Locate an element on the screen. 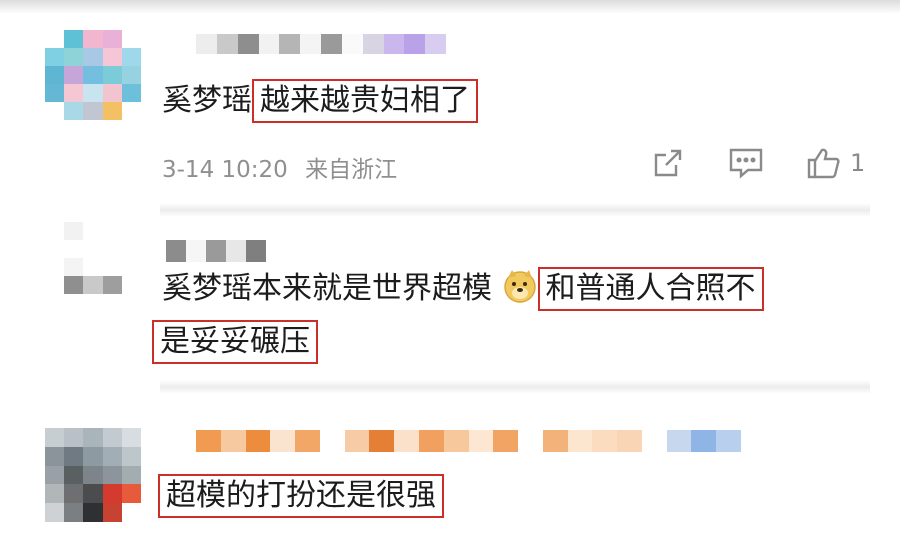 The height and width of the screenshot is (543, 900). comment-text: 奚梦瑶 越来越贵妇相了 is located at coordinates (320, 101).